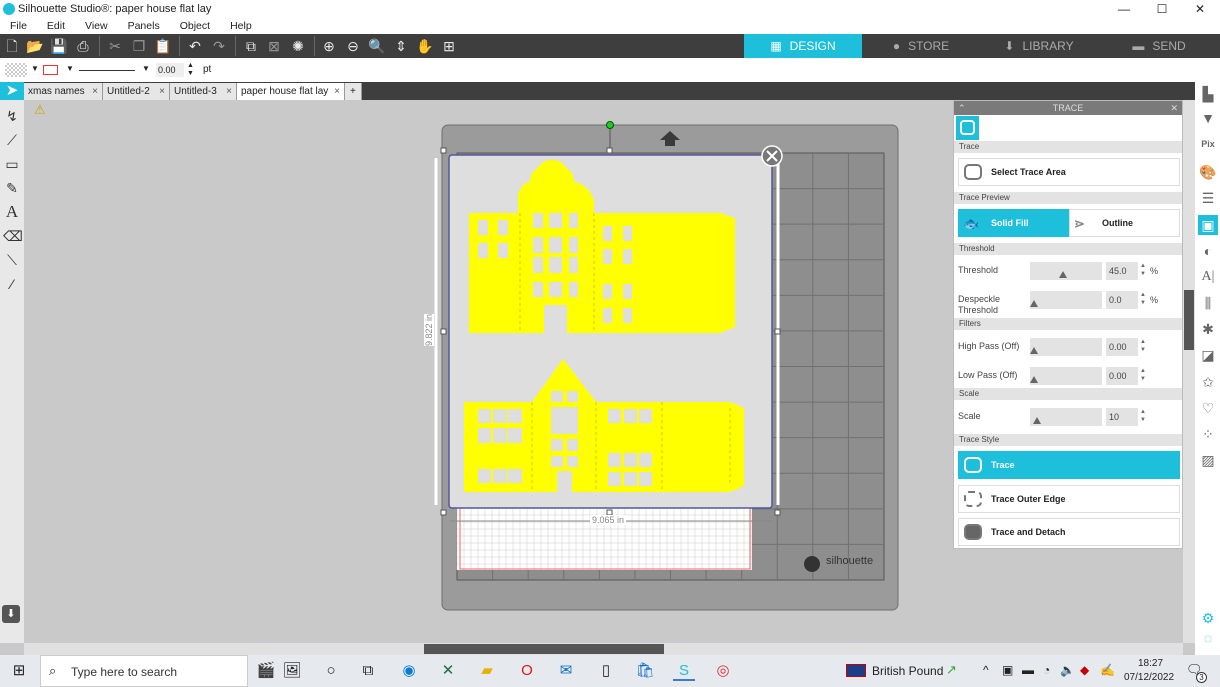 The image size is (1220, 687). Describe the element at coordinates (12, 116) in the screenshot. I see `point-edit-icon: ↯` at that location.